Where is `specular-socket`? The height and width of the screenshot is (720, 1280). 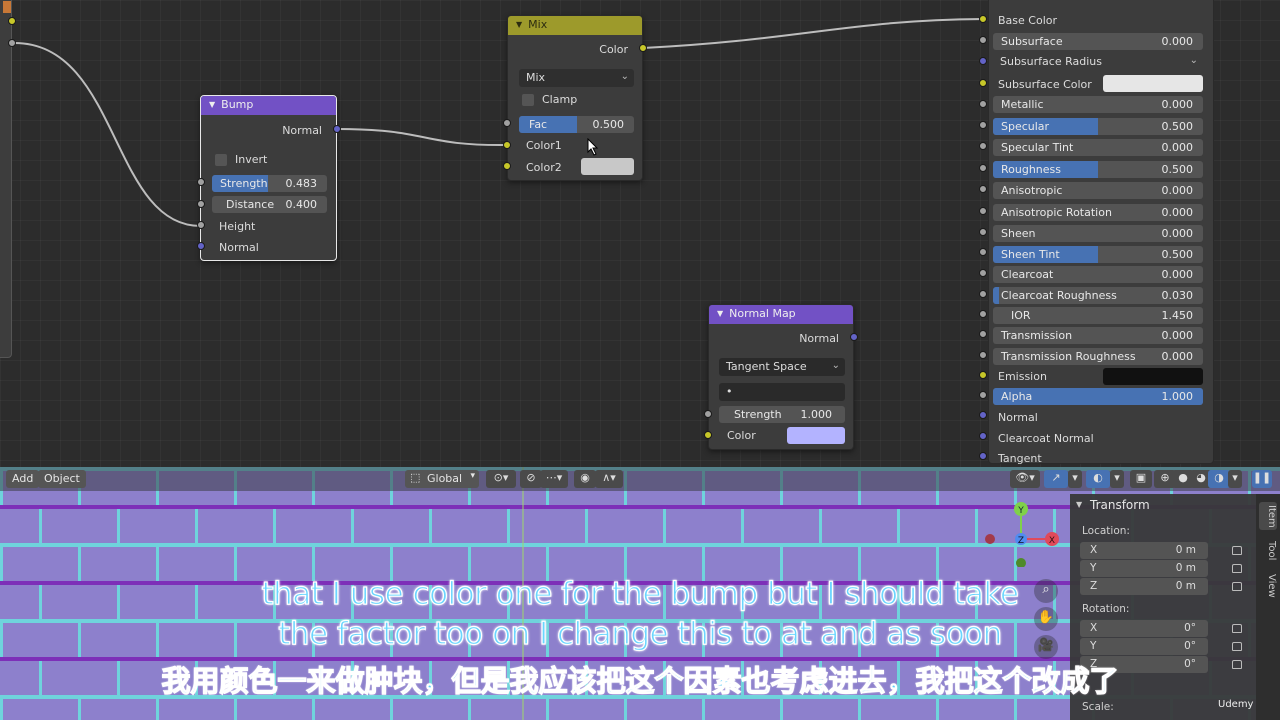
specular-socket is located at coordinates (983, 125).